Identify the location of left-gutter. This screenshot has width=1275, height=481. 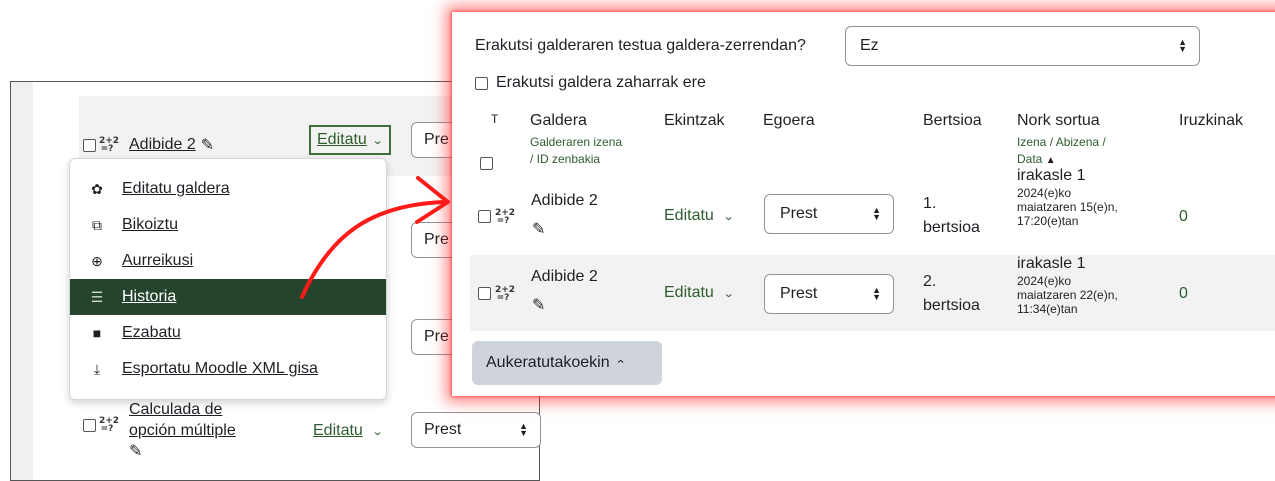
(22, 281).